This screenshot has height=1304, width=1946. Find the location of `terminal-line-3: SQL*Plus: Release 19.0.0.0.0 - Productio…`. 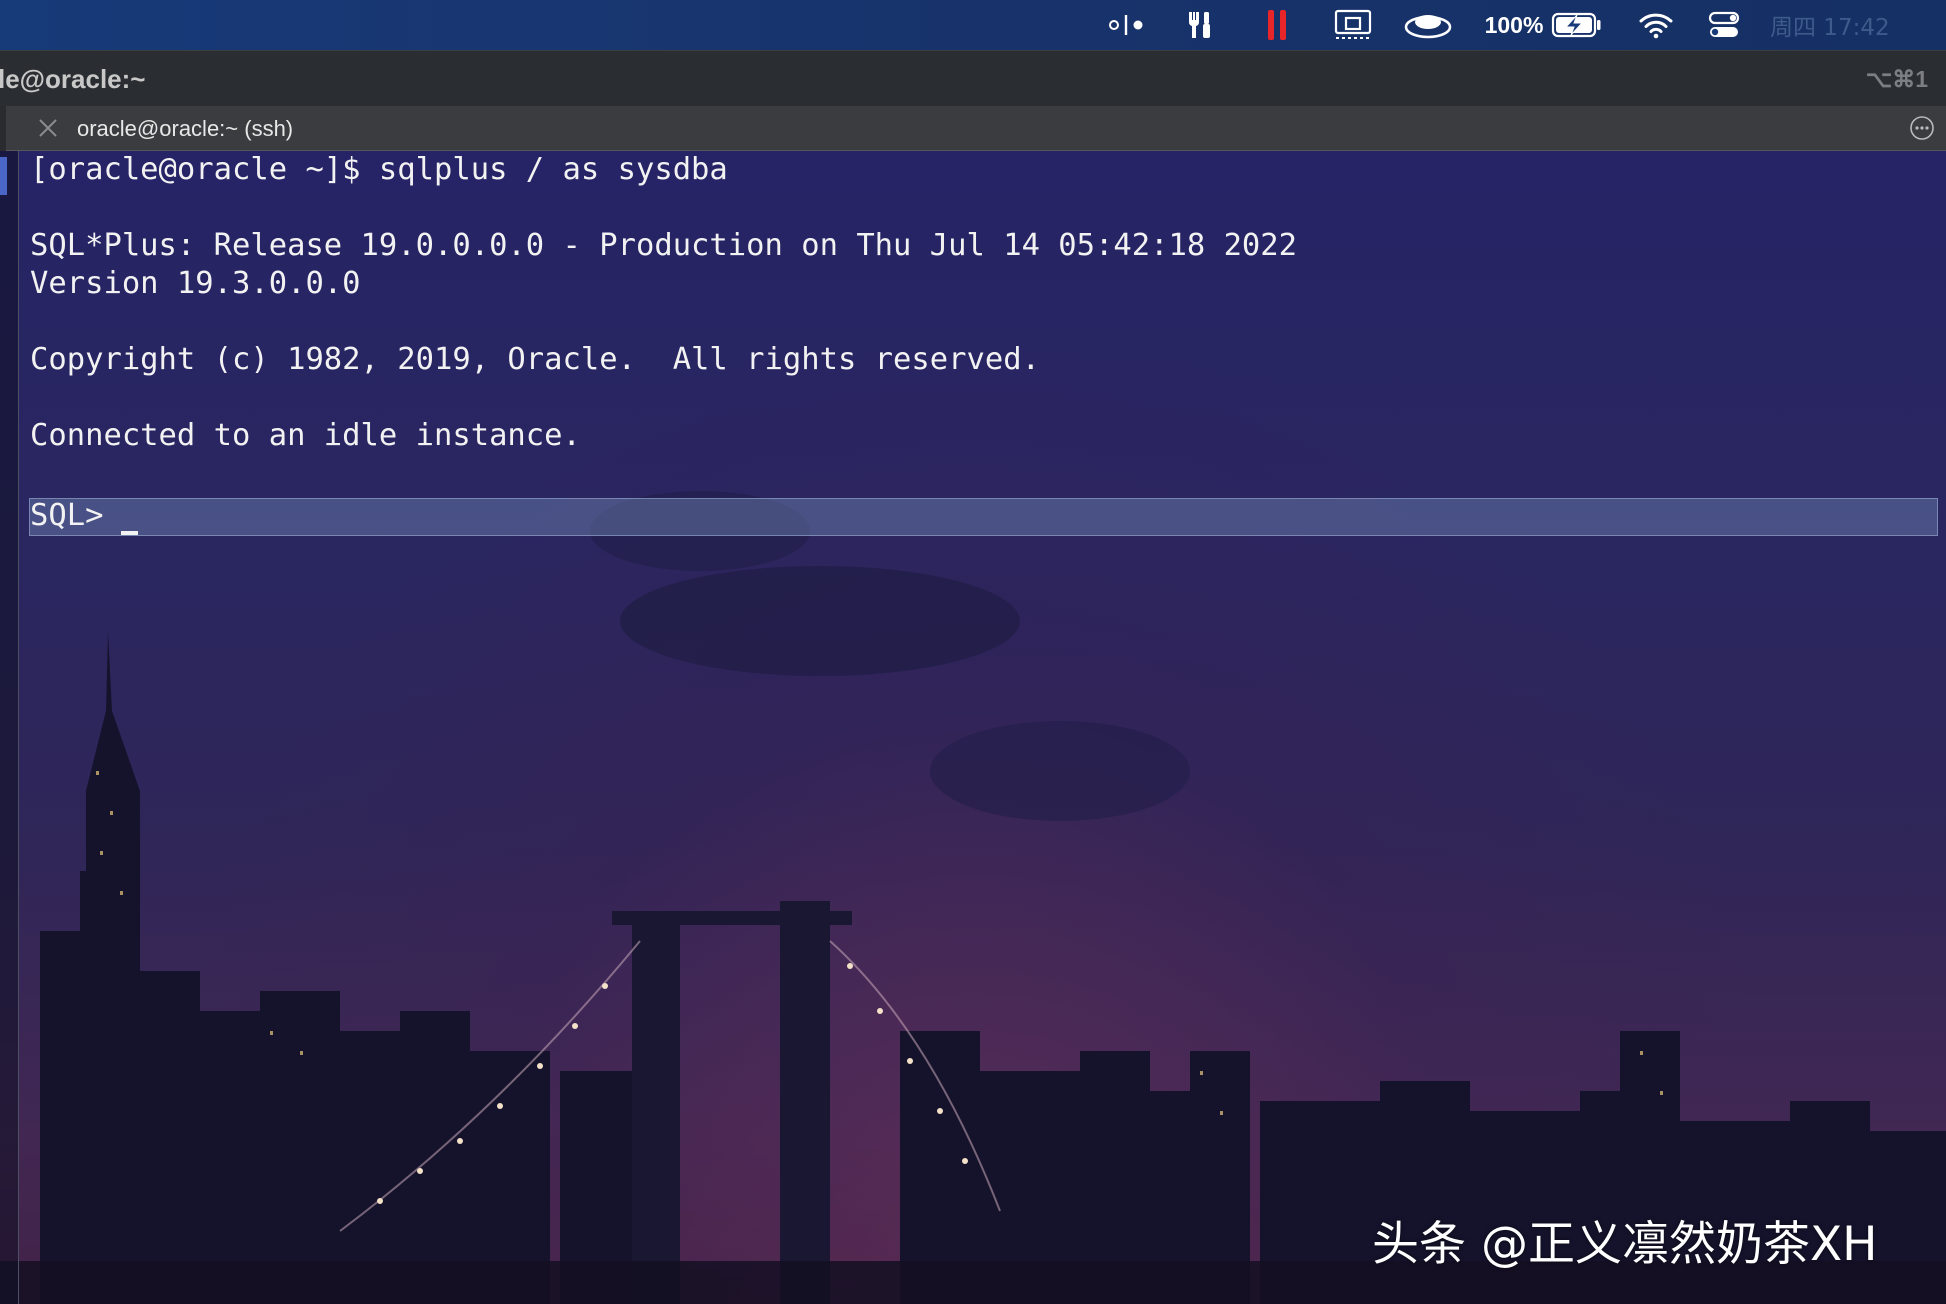

terminal-line-3: SQL*Plus: Release 19.0.0.0.0 - Productio… is located at coordinates (664, 245).